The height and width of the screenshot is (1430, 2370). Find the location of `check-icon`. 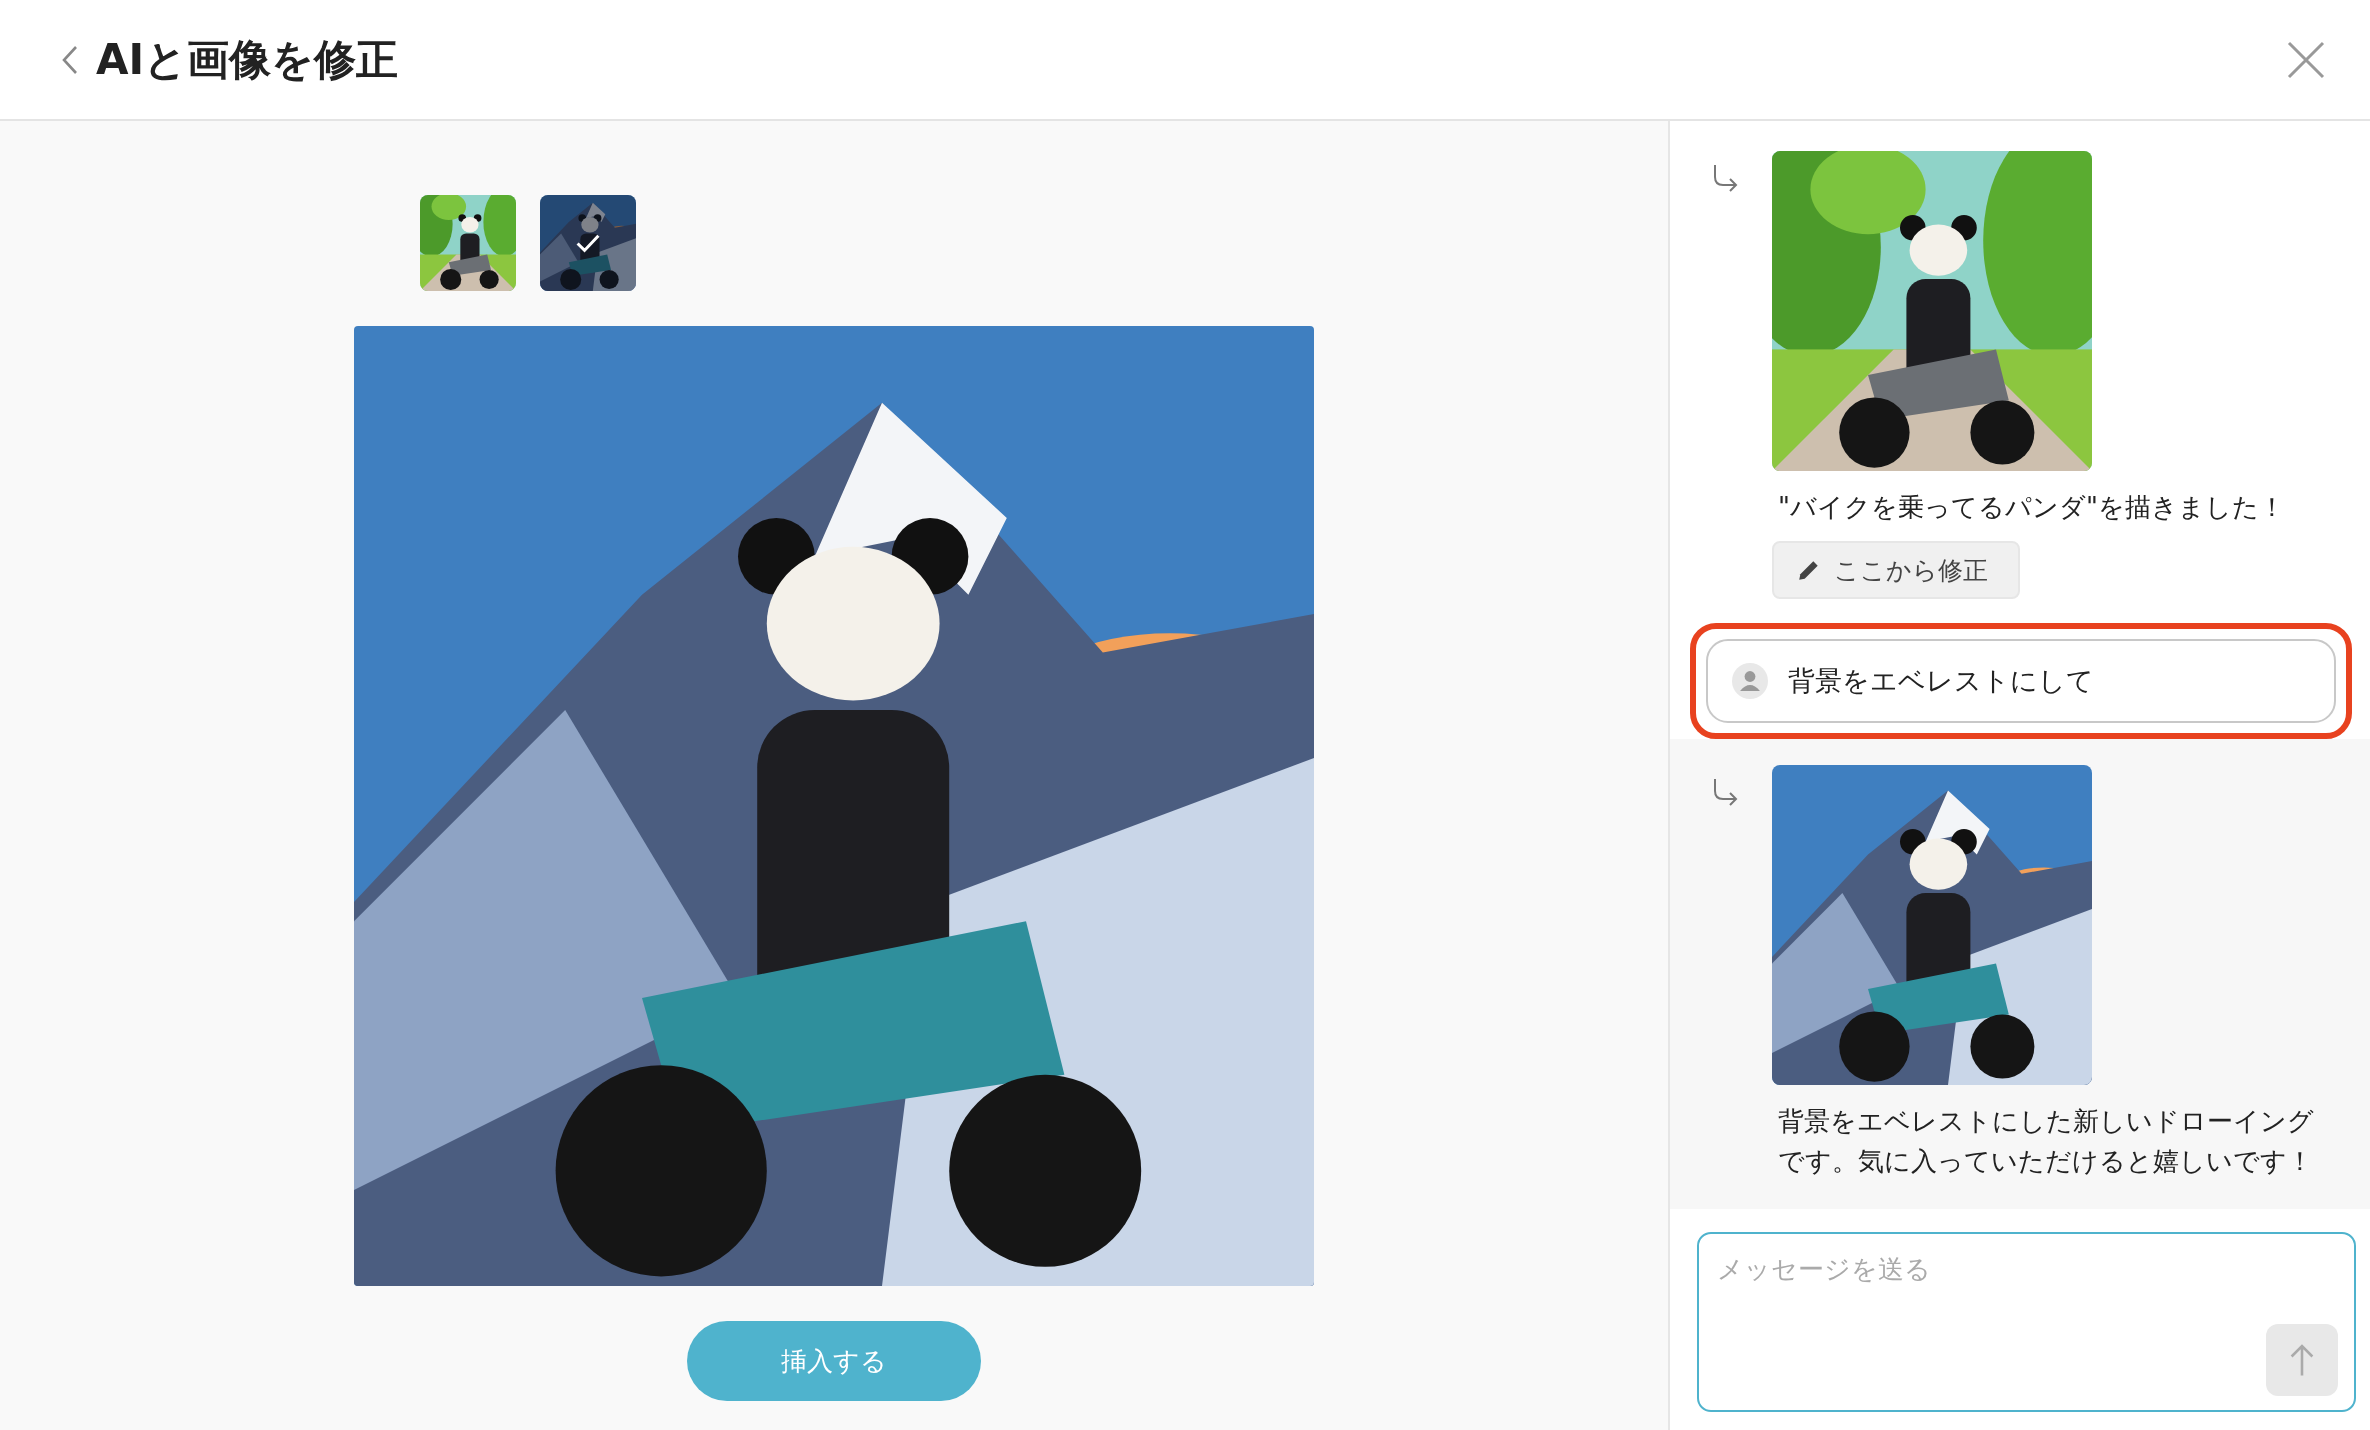

check-icon is located at coordinates (588, 243).